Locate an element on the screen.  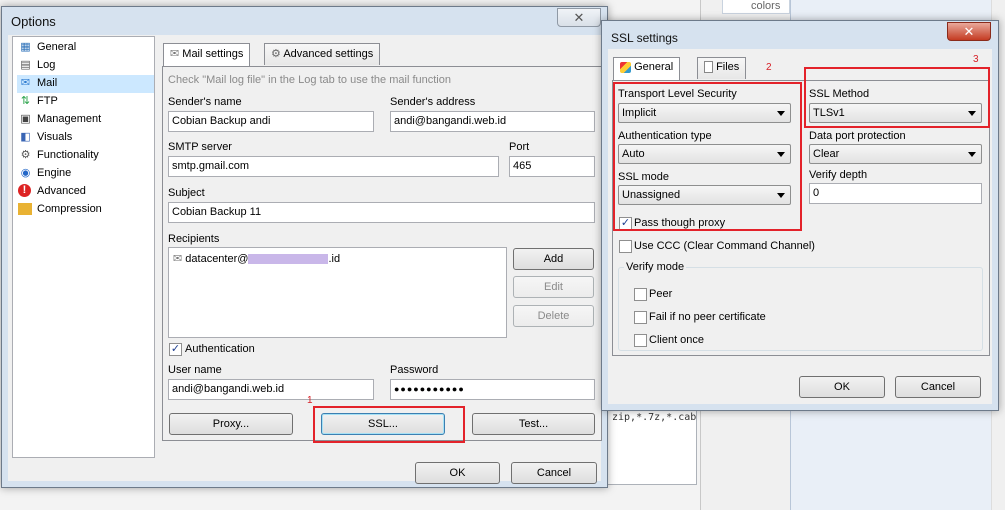
sidebar-item-management: ▣ Management is located at coordinates (59, 120).